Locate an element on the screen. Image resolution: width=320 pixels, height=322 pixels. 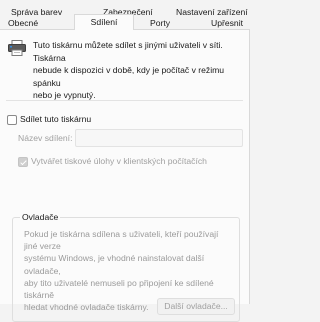
tab-advanced: Upřesnit is located at coordinates (227, 23).